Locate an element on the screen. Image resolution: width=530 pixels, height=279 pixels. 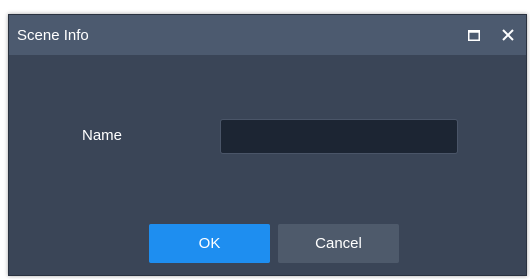
close-icon is located at coordinates (508, 35).